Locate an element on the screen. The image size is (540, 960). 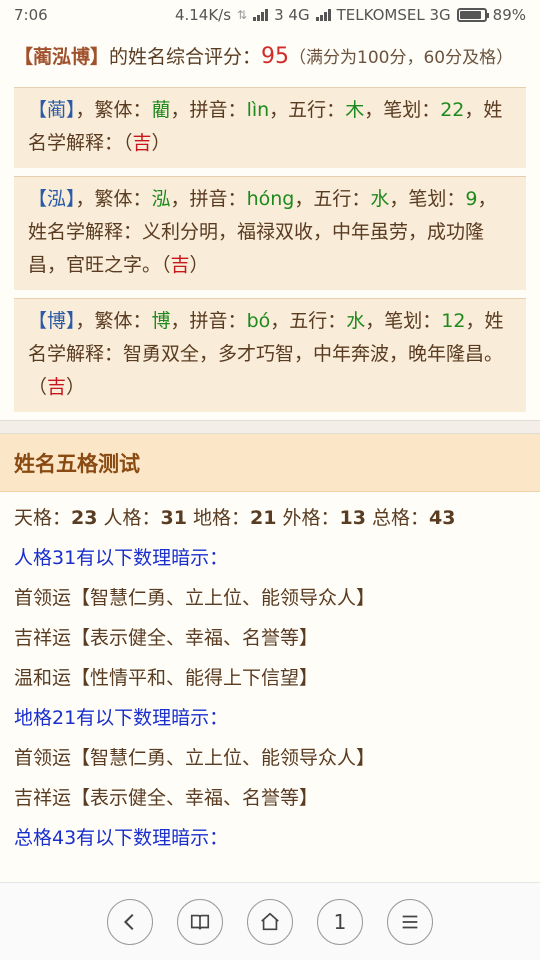
section-title: 姓名五格测试 is located at coordinates (77, 463).